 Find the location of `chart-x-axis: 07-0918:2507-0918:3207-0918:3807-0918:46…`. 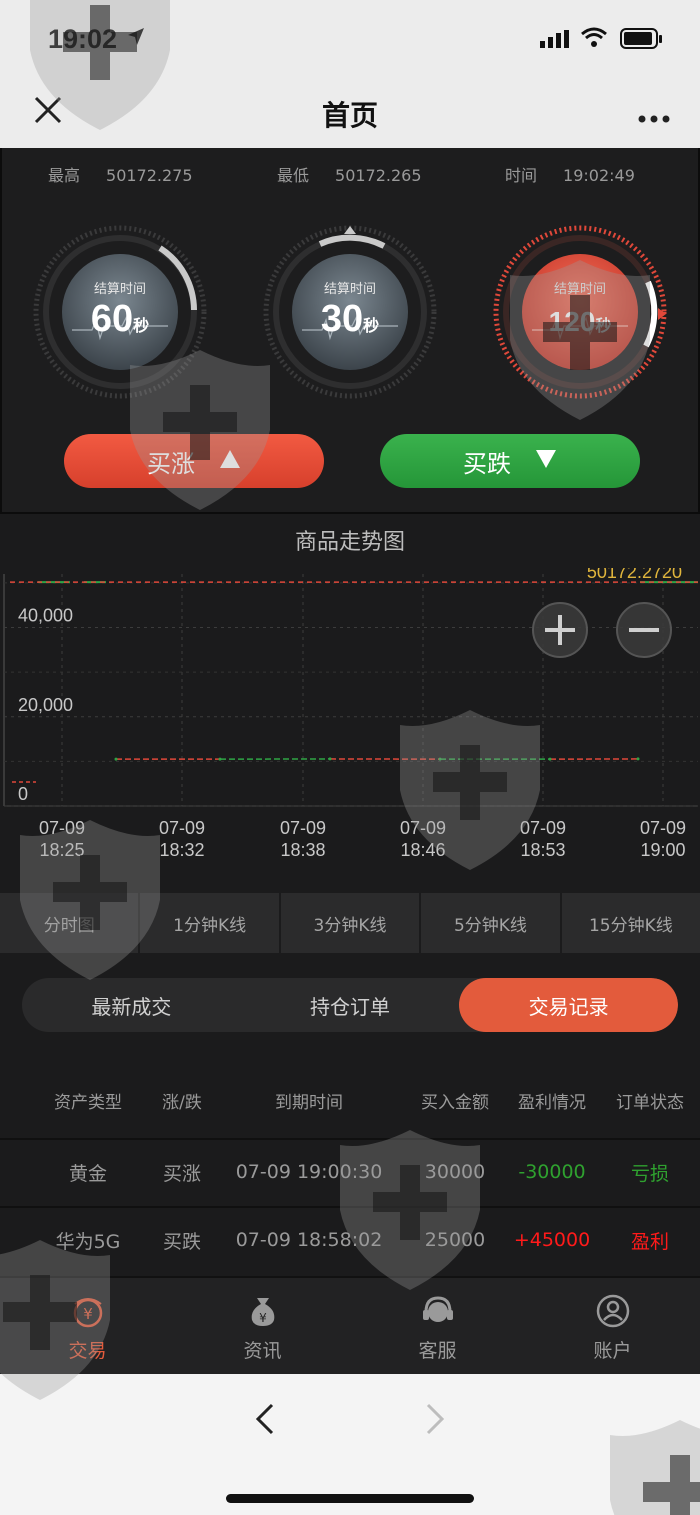

chart-x-axis: 07-0918:2507-0918:3207-0918:3807-0918:46… is located at coordinates (362, 839).